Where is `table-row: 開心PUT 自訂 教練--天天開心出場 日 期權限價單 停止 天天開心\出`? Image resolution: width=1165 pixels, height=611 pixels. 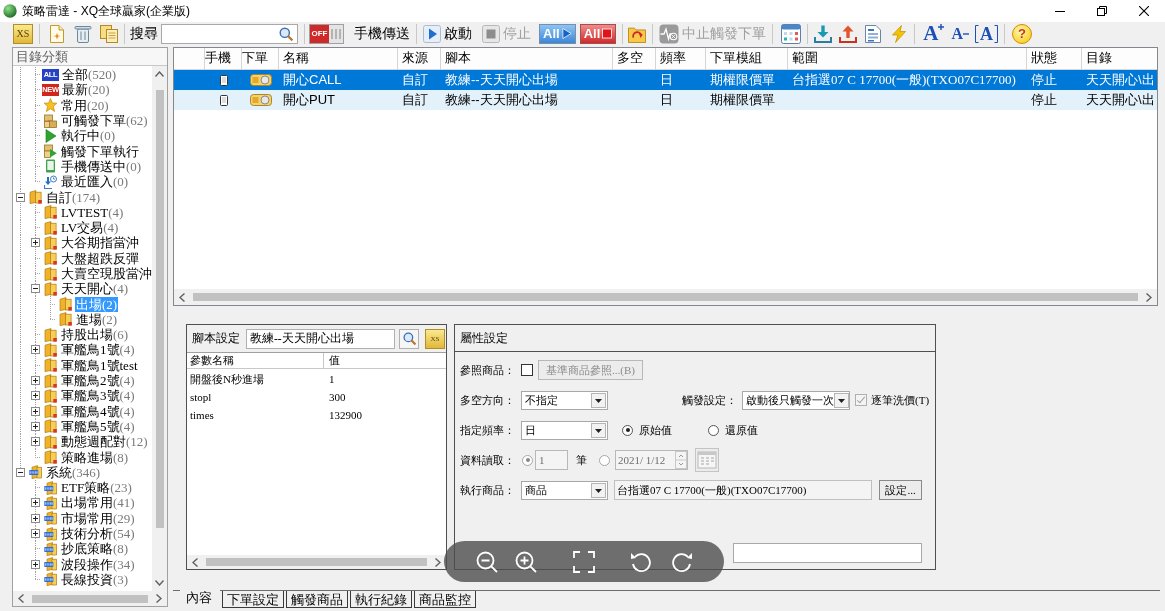 table-row: 開心PUT 自訂 教練--天天開心出場 日 期權限價單 停止 天天開心\出 is located at coordinates (665, 100).